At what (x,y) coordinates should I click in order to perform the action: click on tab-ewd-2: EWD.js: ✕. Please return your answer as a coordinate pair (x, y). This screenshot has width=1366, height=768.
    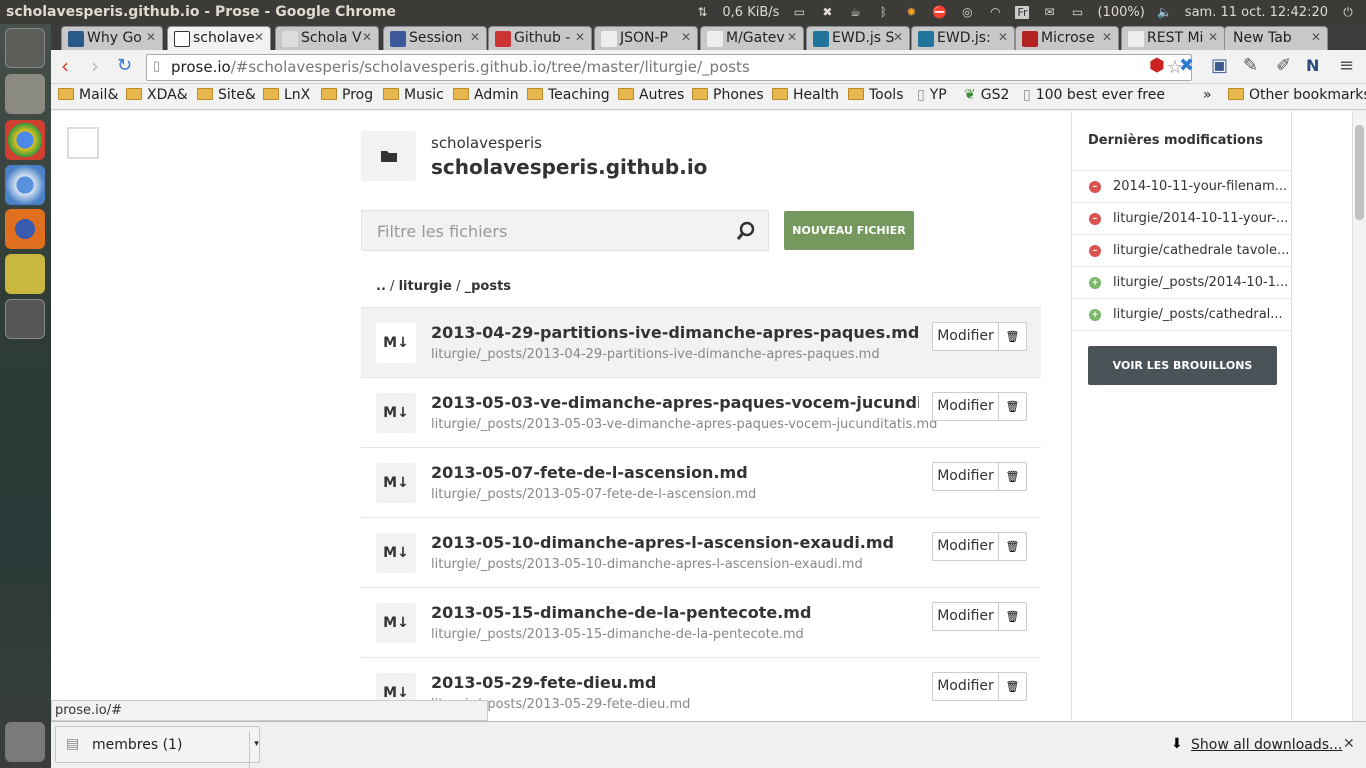
    Looking at the image, I should click on (963, 38).